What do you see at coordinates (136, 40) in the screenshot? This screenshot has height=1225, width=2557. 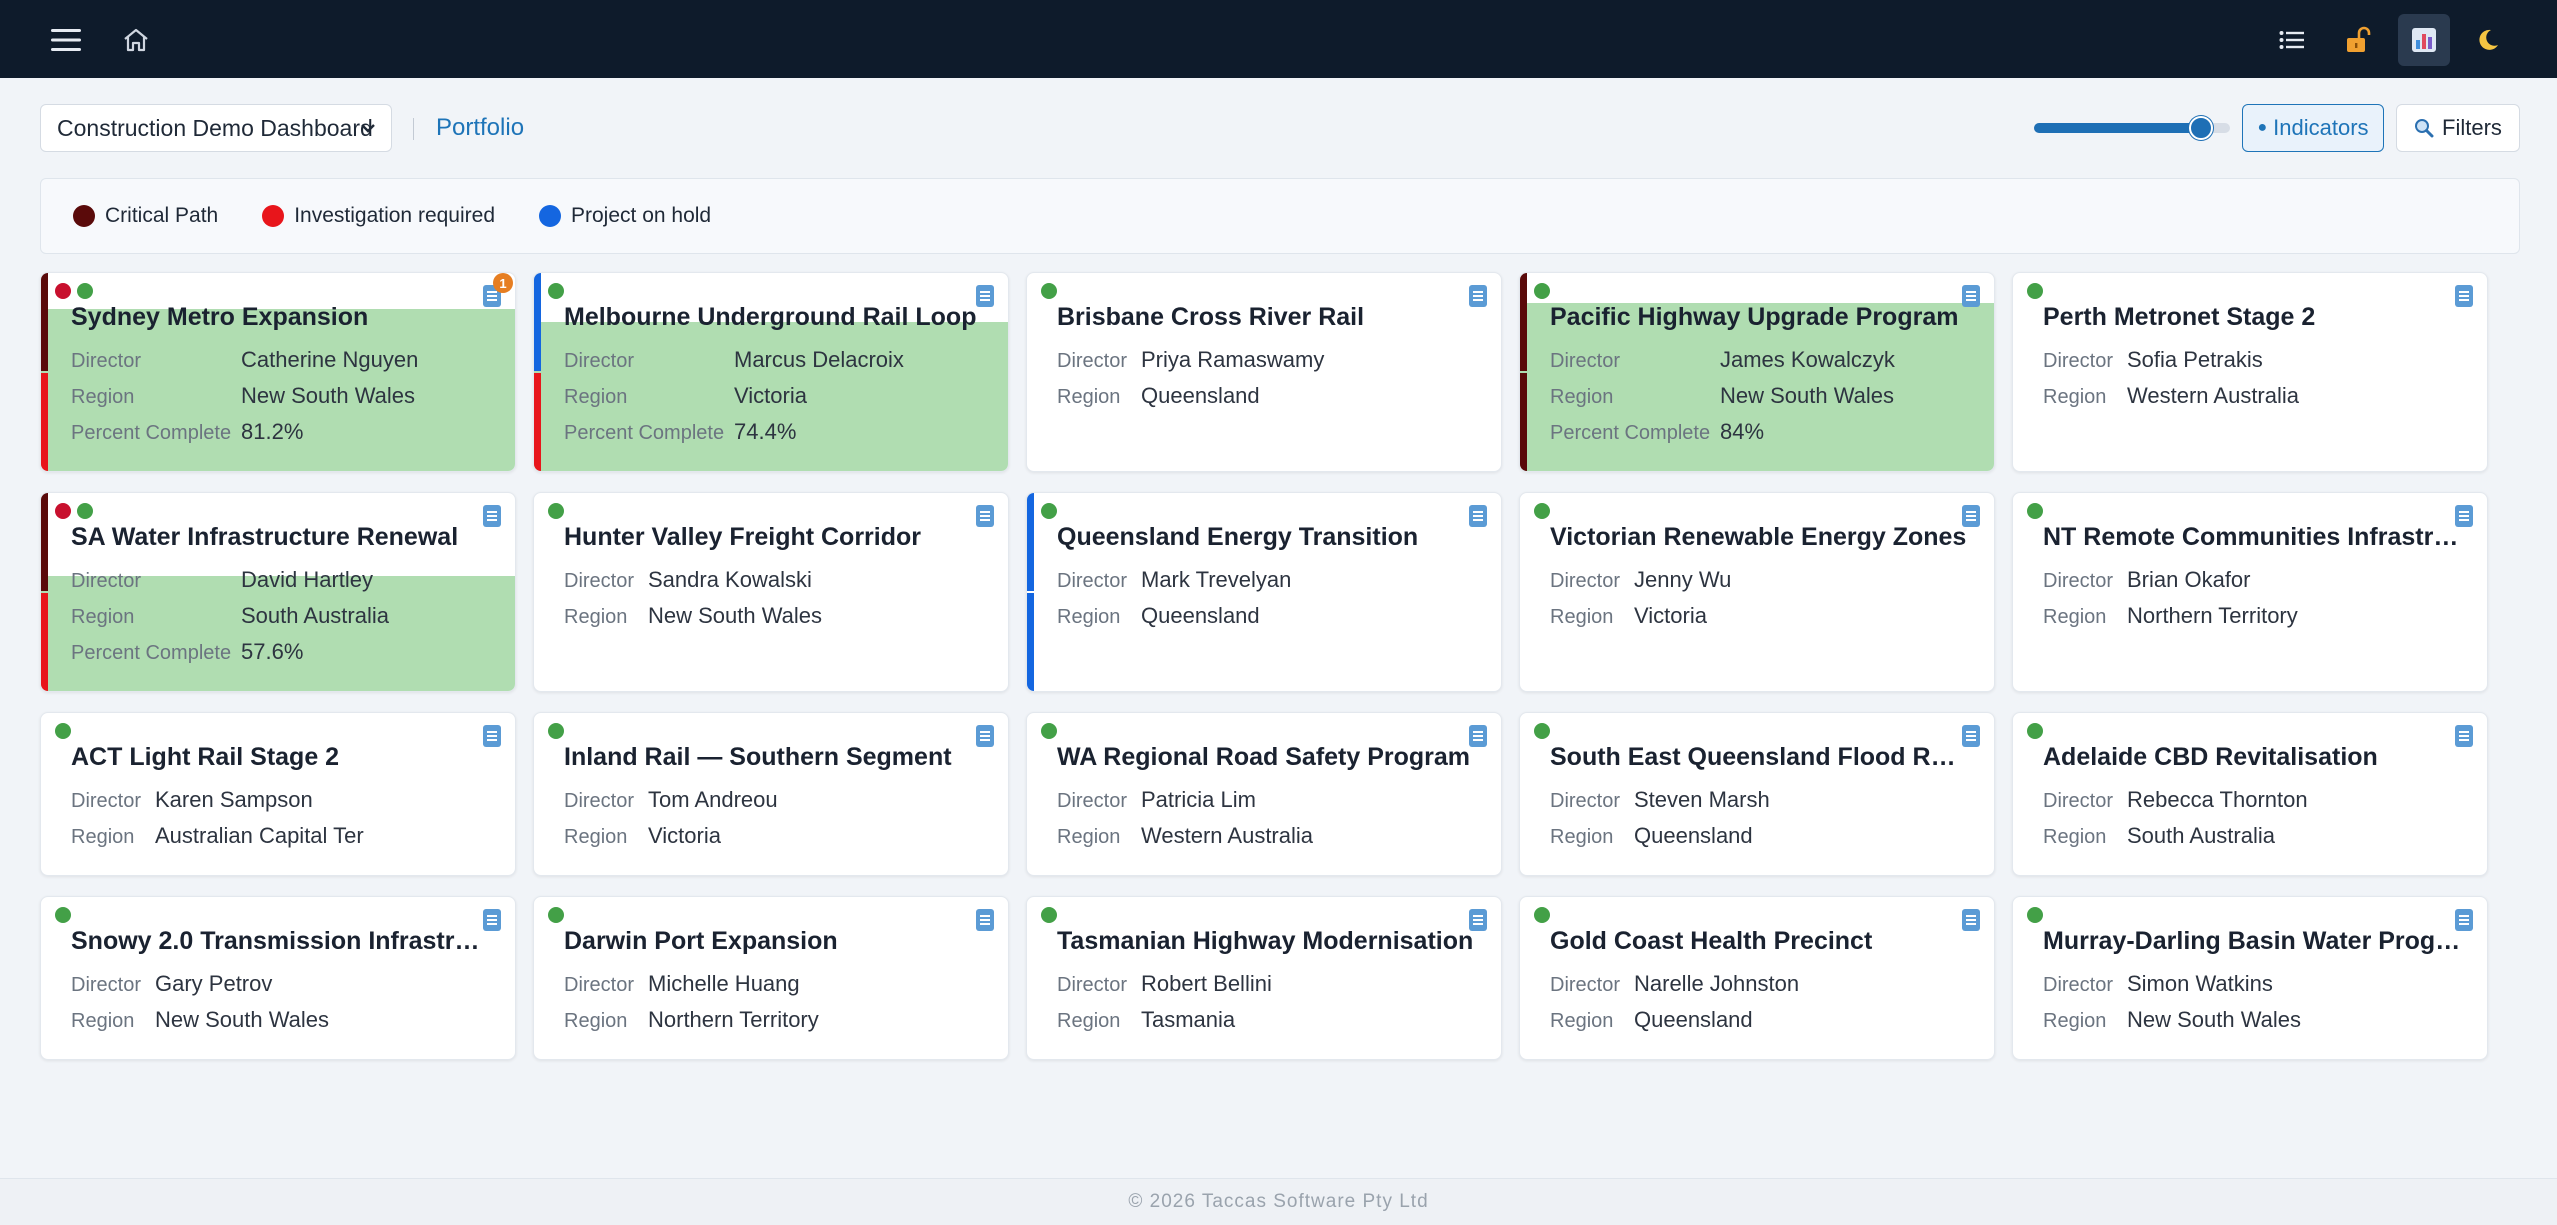 I see `home-icon` at bounding box center [136, 40].